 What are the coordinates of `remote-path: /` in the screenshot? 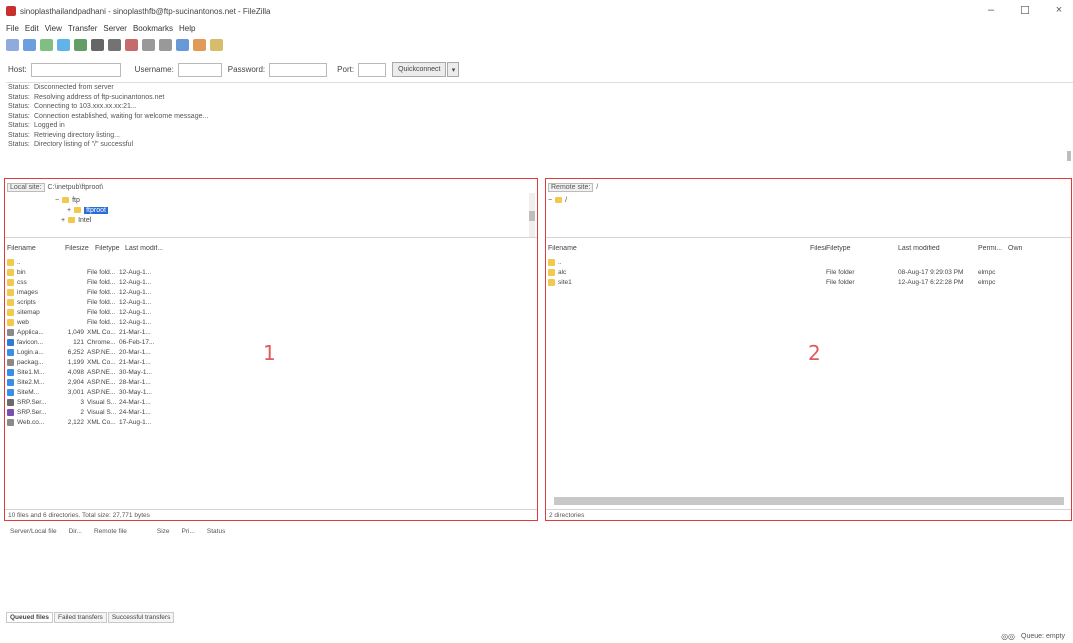 It's located at (597, 187).